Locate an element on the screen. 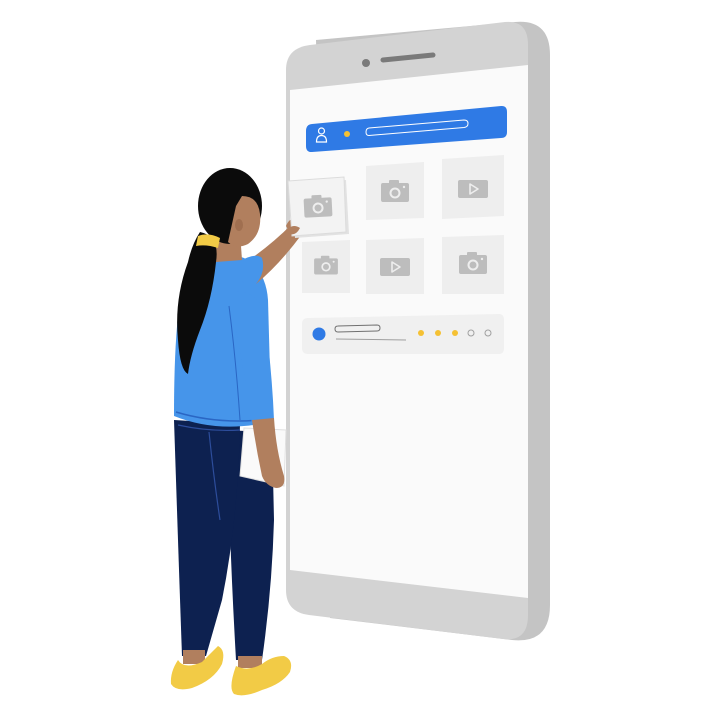 The width and height of the screenshot is (720, 720). front-leg is located at coordinates (207, 538).